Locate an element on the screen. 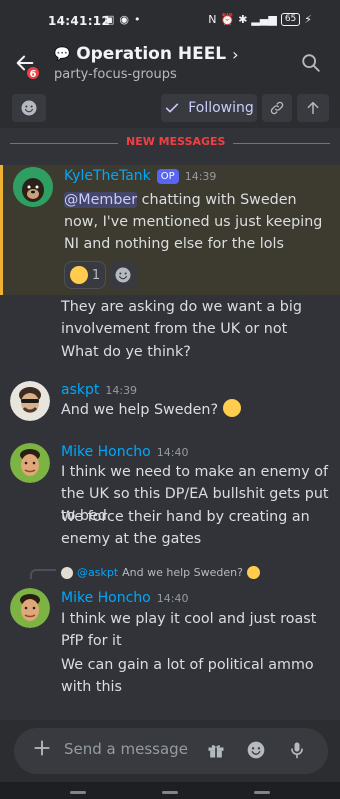 The width and height of the screenshot is (340, 799). new-messages-divider: NEW MESSAGES is located at coordinates (170, 143).